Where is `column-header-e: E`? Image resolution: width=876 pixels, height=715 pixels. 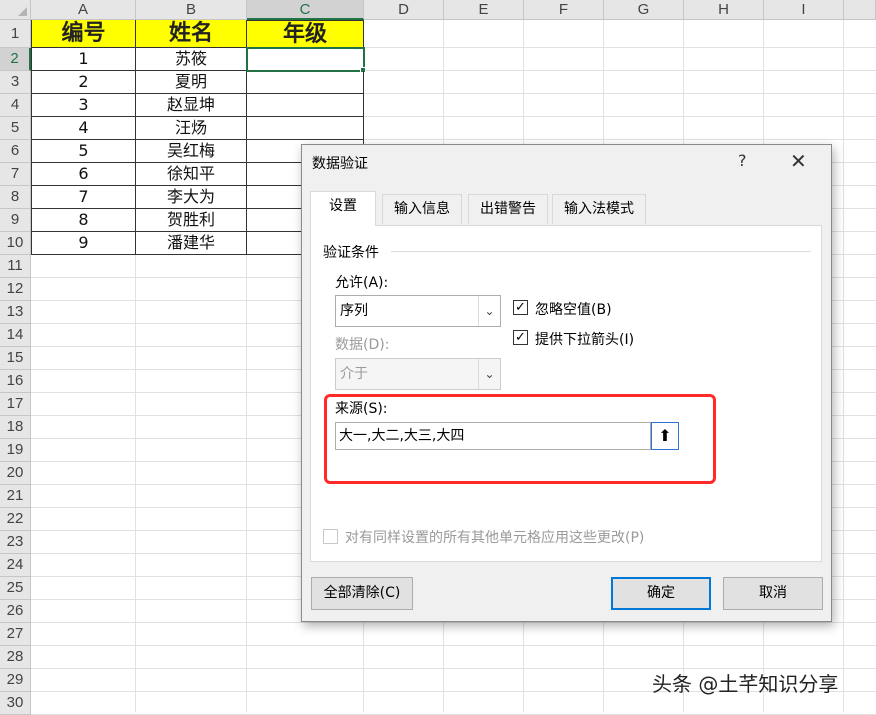
column-header-e: E is located at coordinates (484, 10).